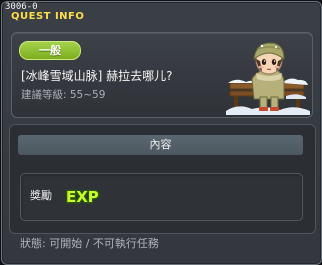 This screenshot has width=322, height=265. I want to click on reward-text: EXP, so click(82, 197).